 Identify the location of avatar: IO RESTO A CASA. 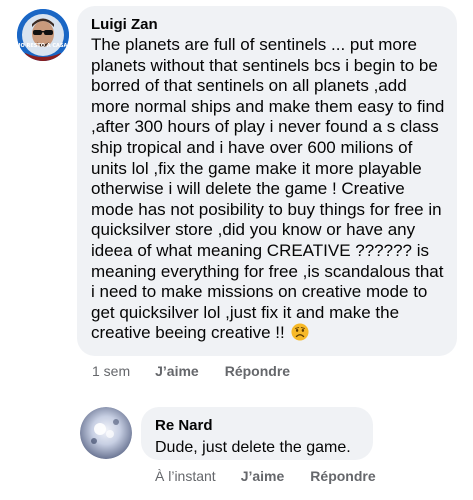
(43, 35).